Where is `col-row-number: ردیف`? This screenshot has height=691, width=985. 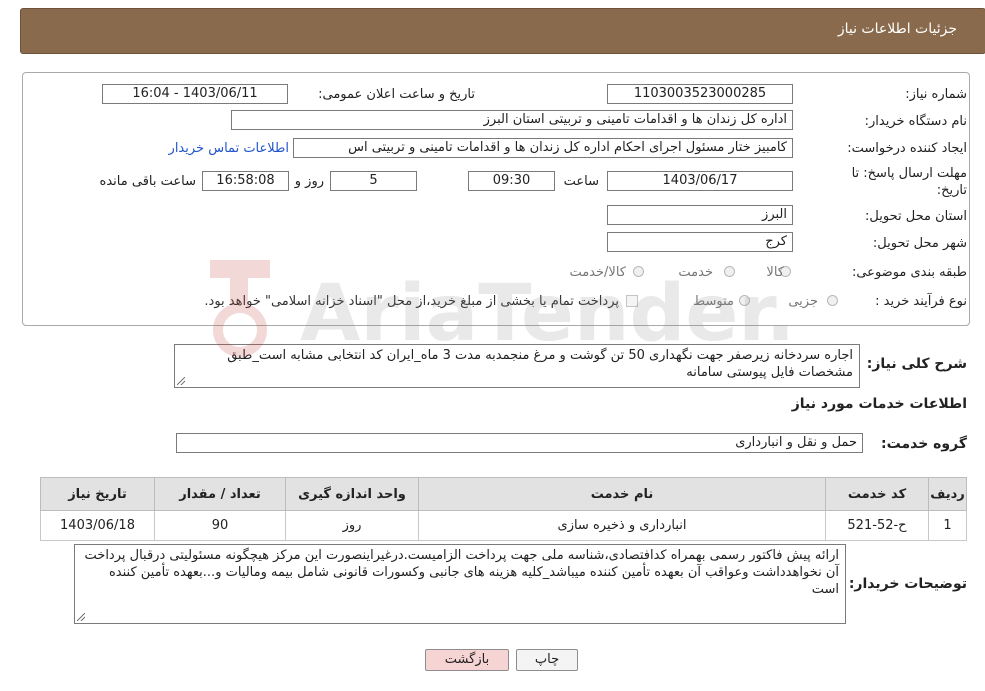 col-row-number: ردیف is located at coordinates (947, 494).